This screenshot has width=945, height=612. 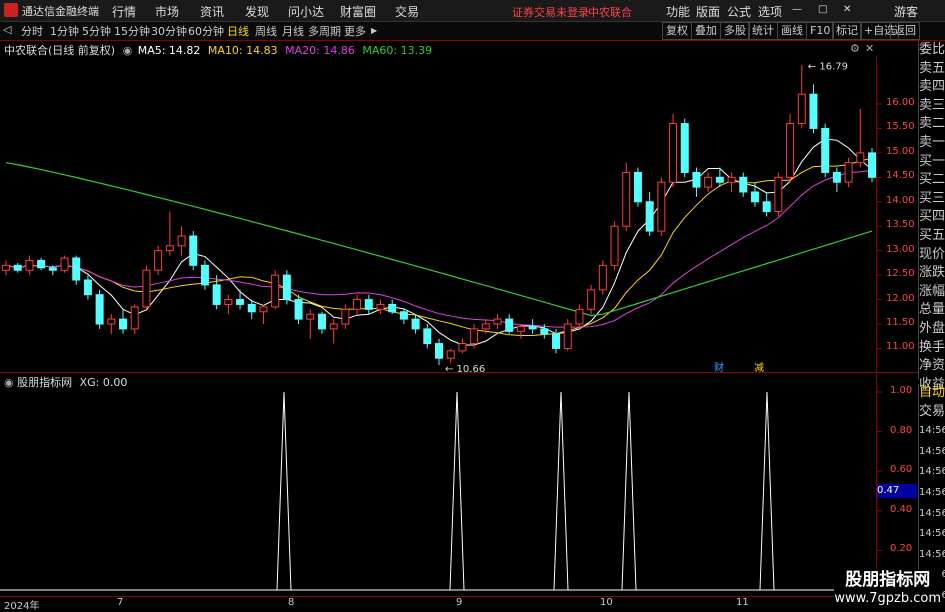 What do you see at coordinates (770, 11) in the screenshot?
I see `options-button: 选项` at bounding box center [770, 11].